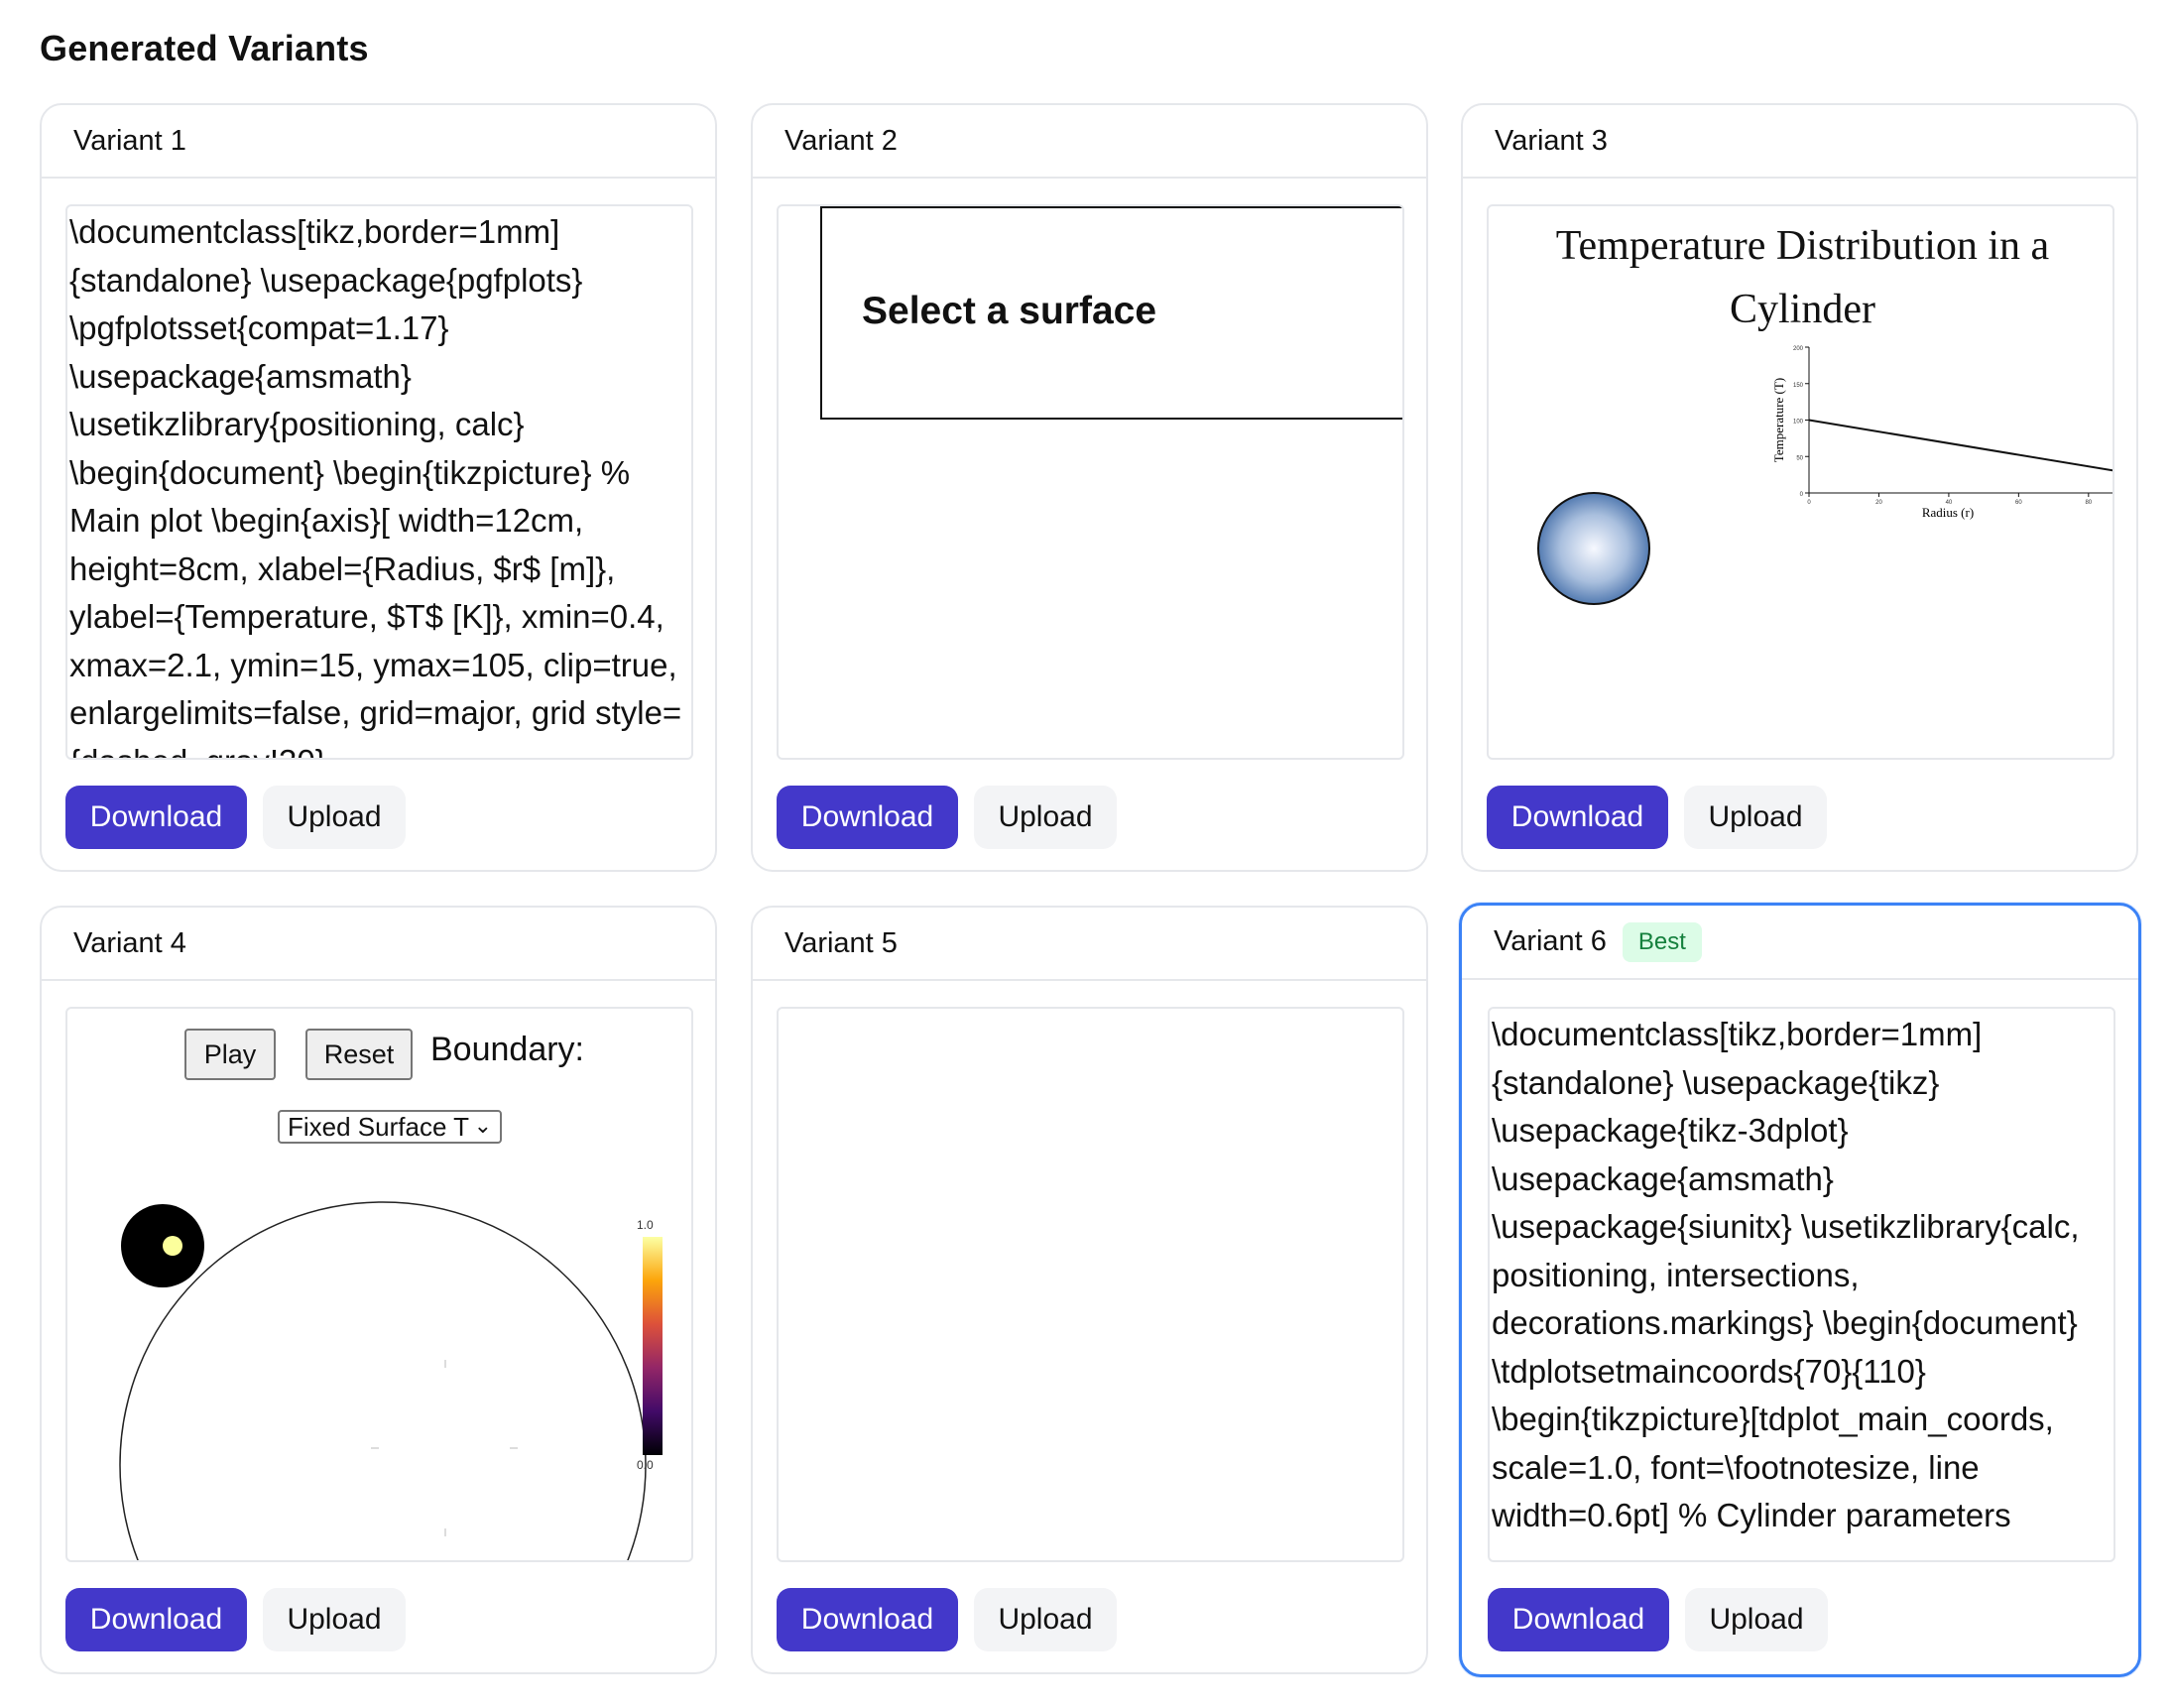  Describe the element at coordinates (1879, 503) in the screenshot. I see `x-tick-label: 20` at that location.